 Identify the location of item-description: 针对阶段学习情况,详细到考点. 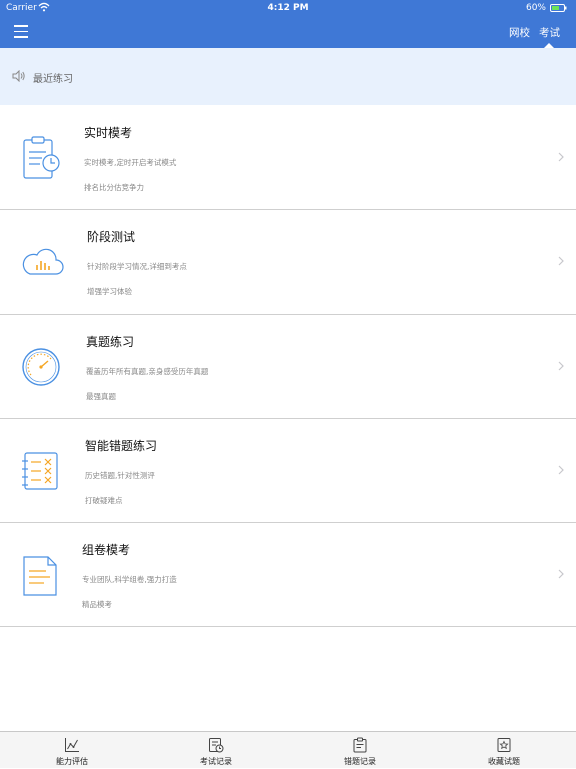
(137, 267).